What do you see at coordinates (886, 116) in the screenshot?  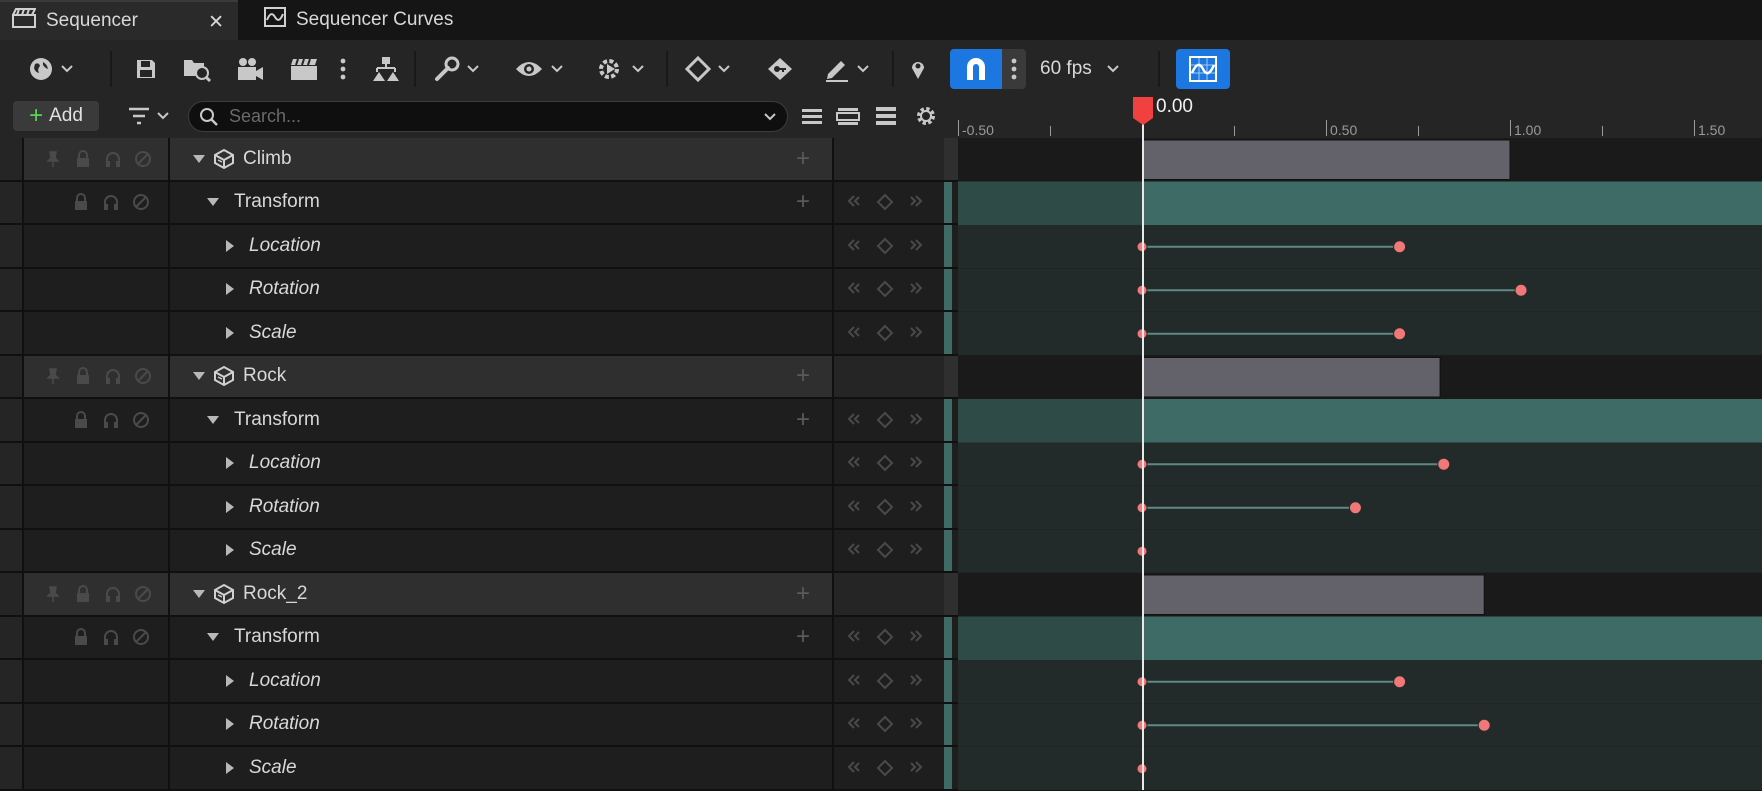 I see `row-density-button` at bounding box center [886, 116].